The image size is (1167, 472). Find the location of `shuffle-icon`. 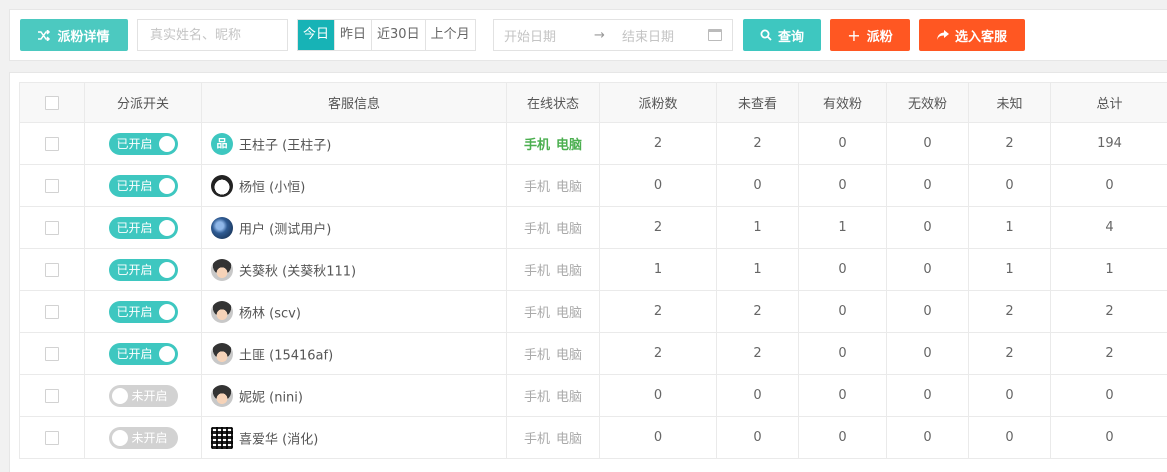

shuffle-icon is located at coordinates (44, 35).